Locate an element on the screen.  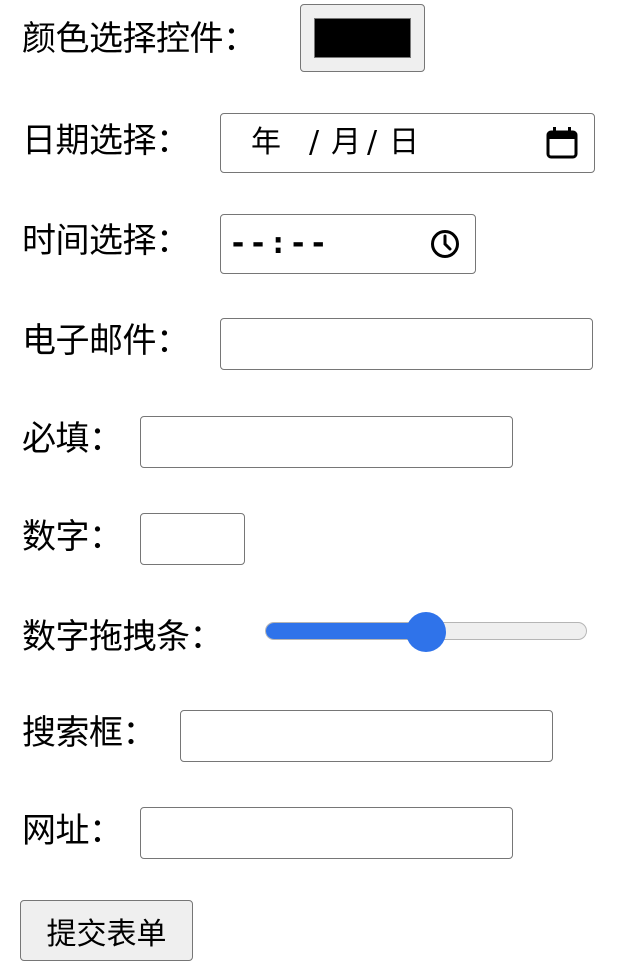
color-swatch is located at coordinates (362, 38).